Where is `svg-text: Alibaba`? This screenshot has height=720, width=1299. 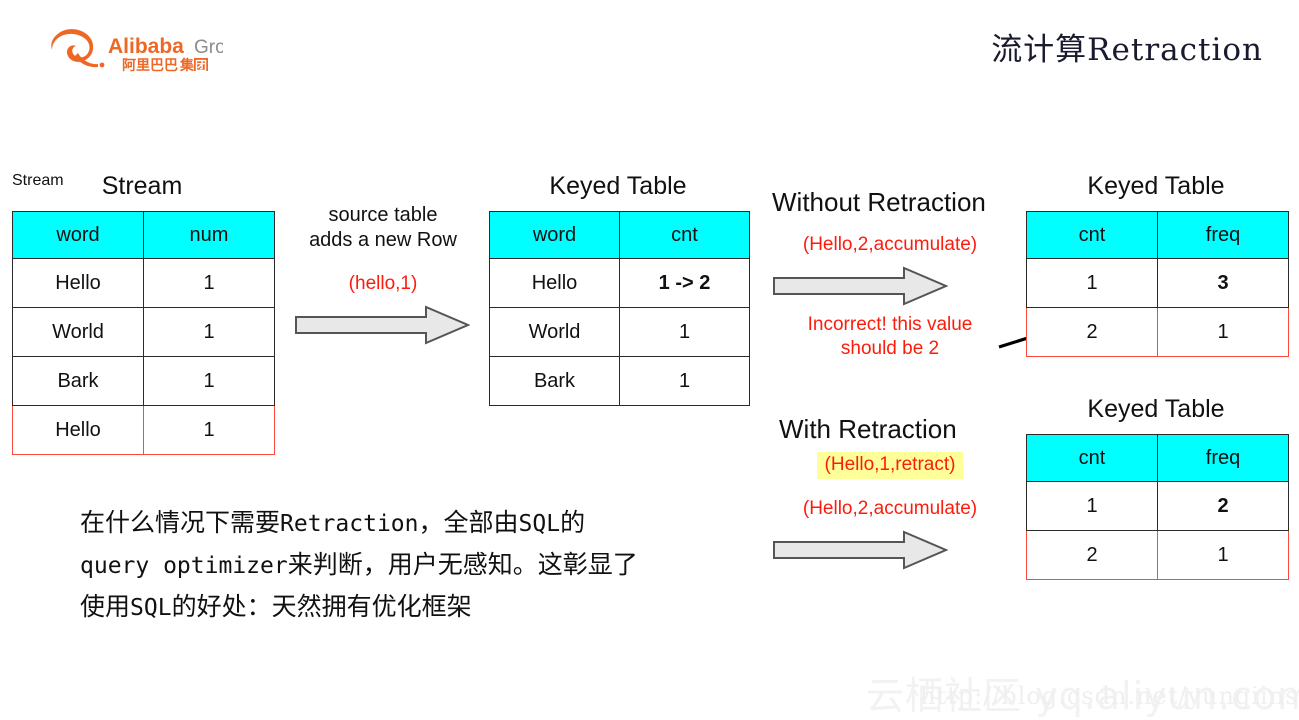 svg-text: Alibaba is located at coordinates (146, 46).